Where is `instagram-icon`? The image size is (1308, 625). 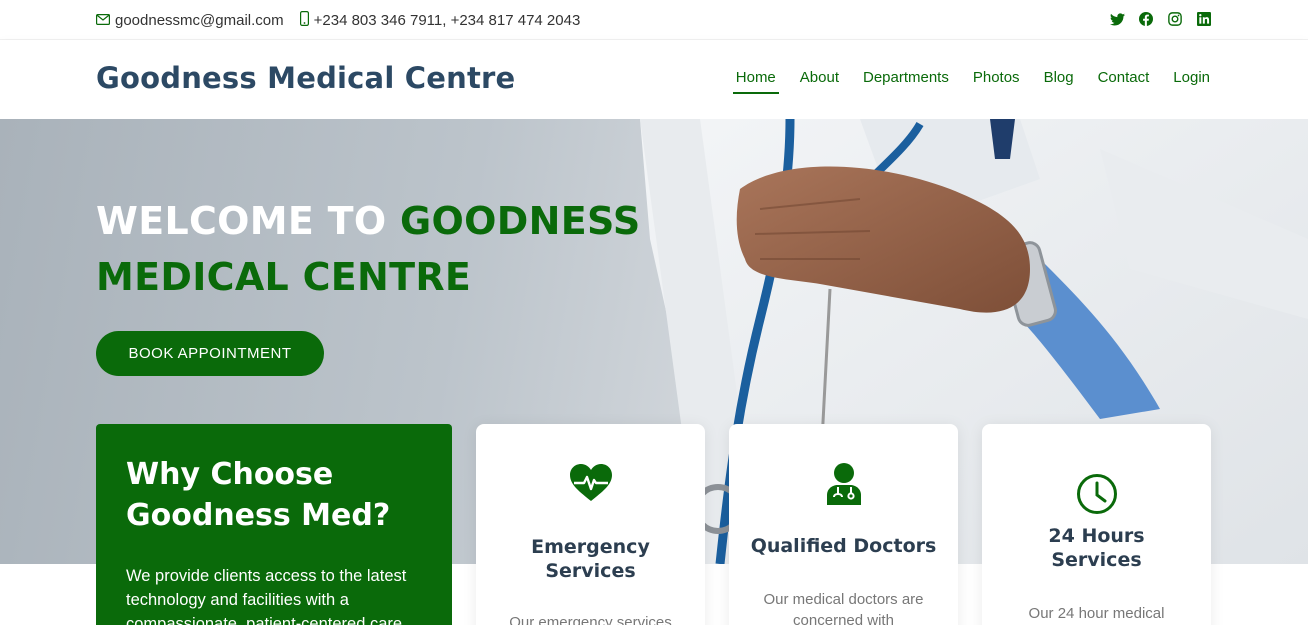
instagram-icon is located at coordinates (1175, 19).